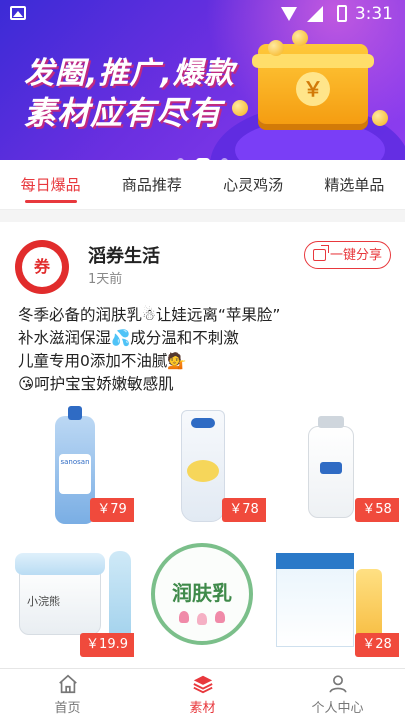 The height and width of the screenshot is (720, 405). I want to click on price-tag: ￥28, so click(377, 645).